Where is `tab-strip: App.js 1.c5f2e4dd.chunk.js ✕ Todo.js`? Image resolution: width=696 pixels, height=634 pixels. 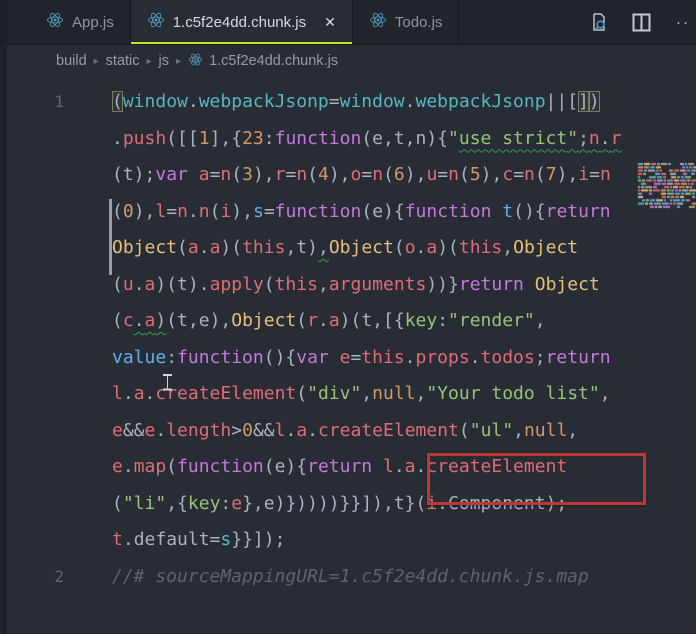 tab-strip: App.js 1.c5f2e4dd.chunk.js ✕ Todo.js is located at coordinates (230, 22).